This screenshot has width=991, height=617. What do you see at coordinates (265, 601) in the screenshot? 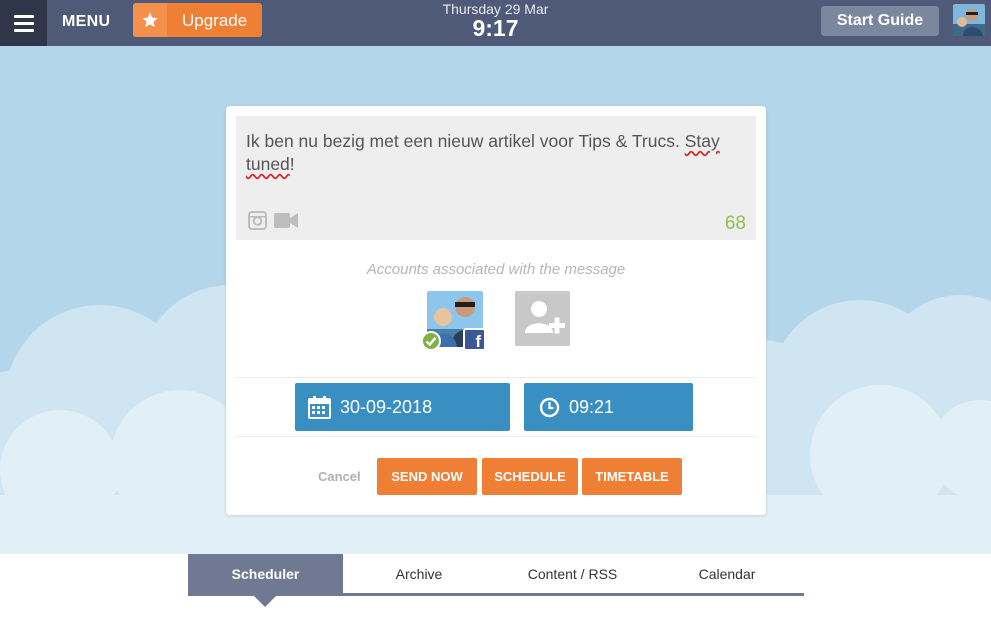
I see `active-tab-indicator` at bounding box center [265, 601].